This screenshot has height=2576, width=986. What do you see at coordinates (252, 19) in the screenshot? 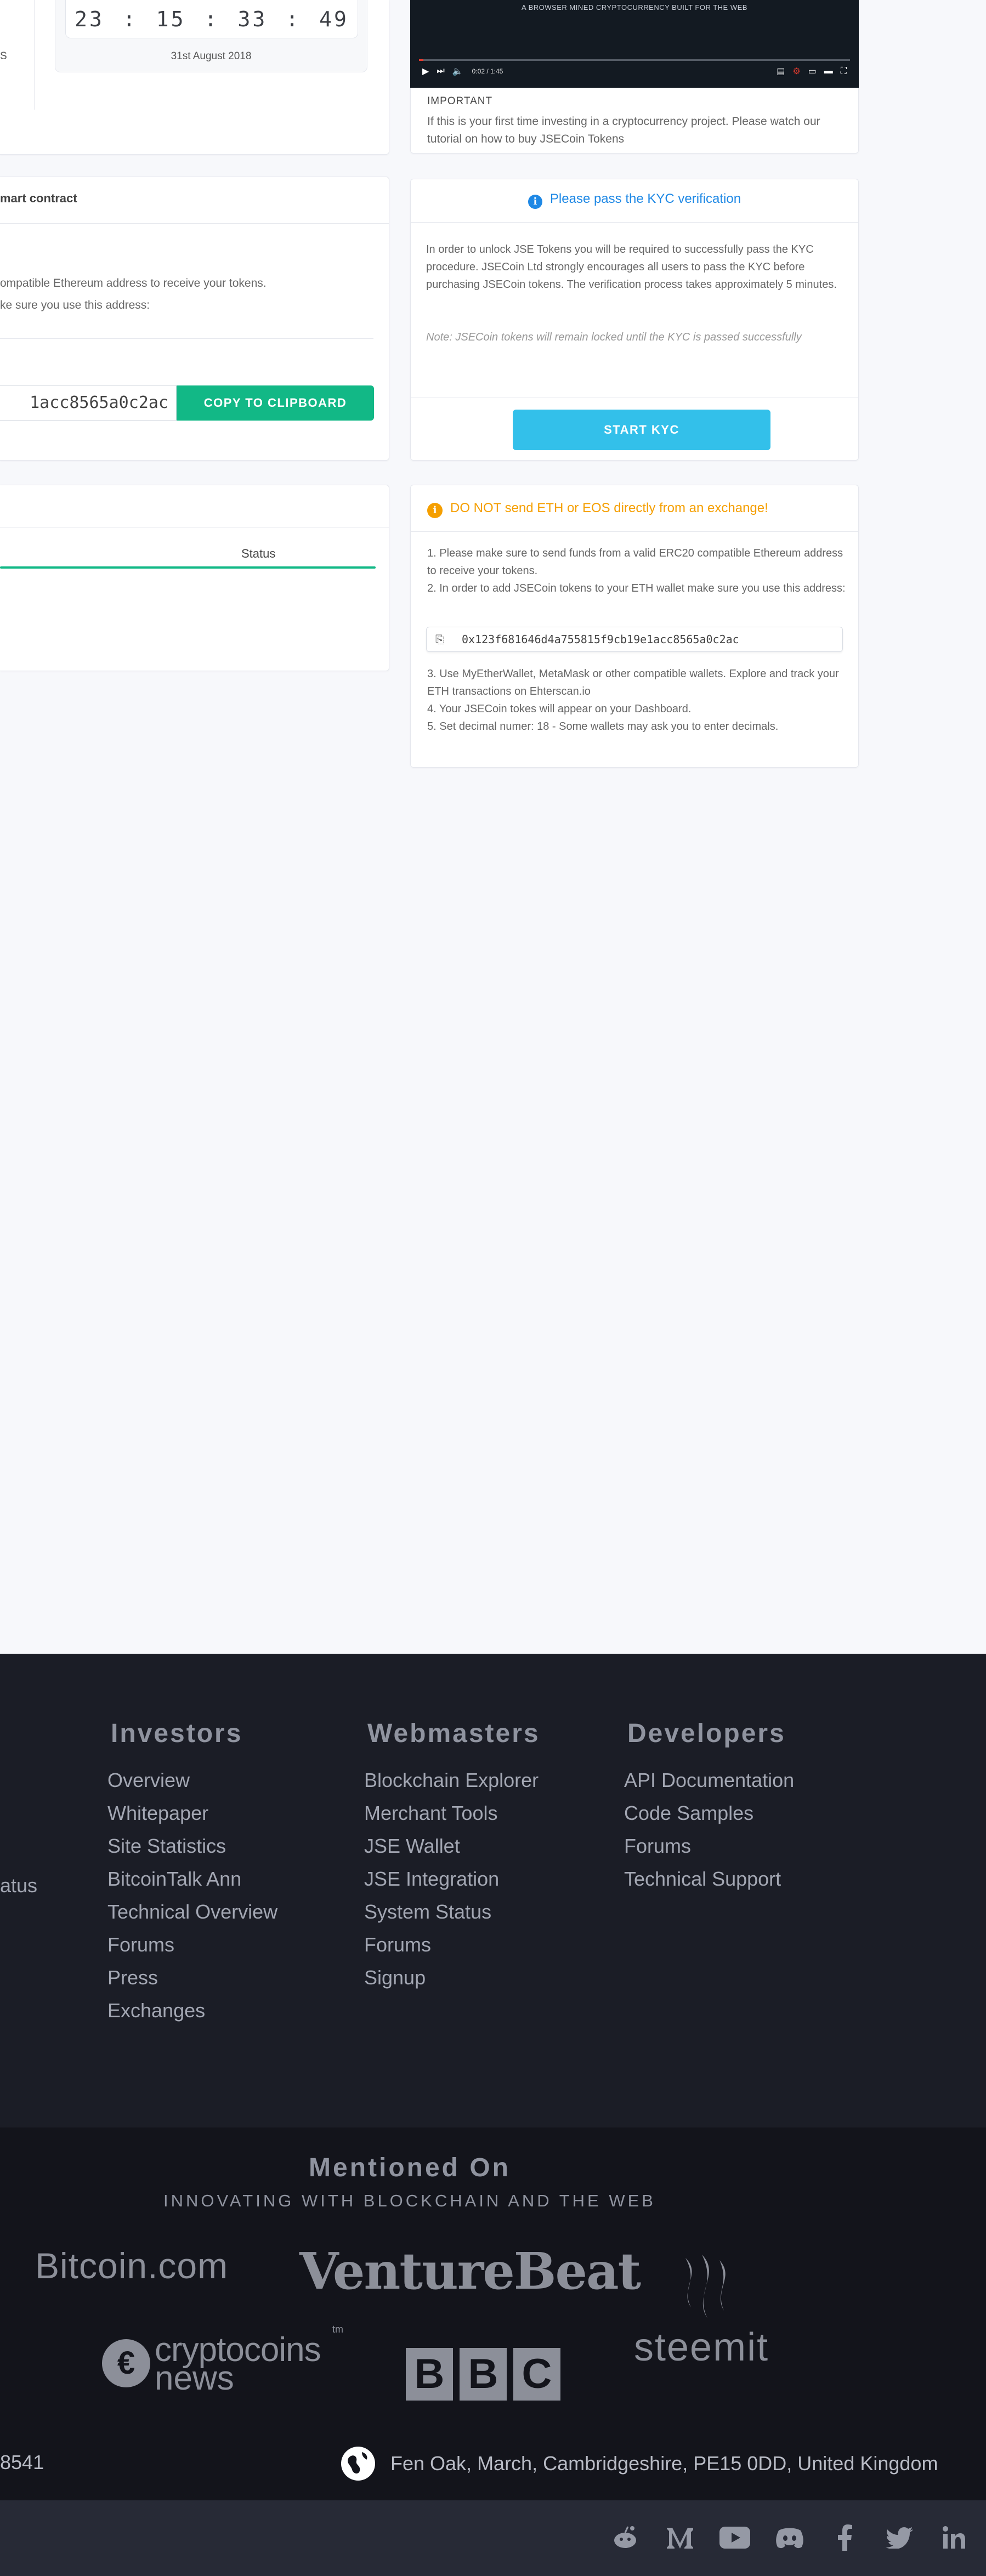
I see `countdown-seconds: 33` at bounding box center [252, 19].